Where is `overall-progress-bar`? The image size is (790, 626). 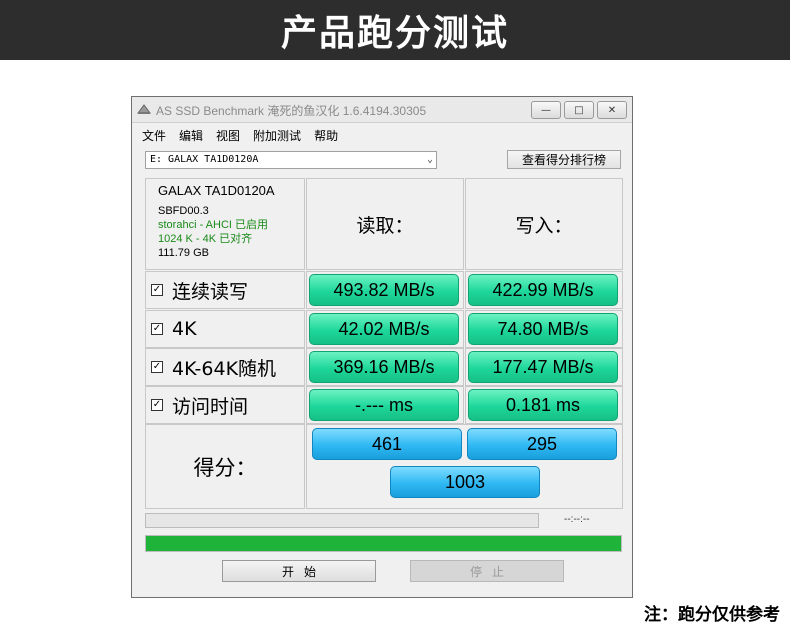 overall-progress-bar is located at coordinates (383, 543).